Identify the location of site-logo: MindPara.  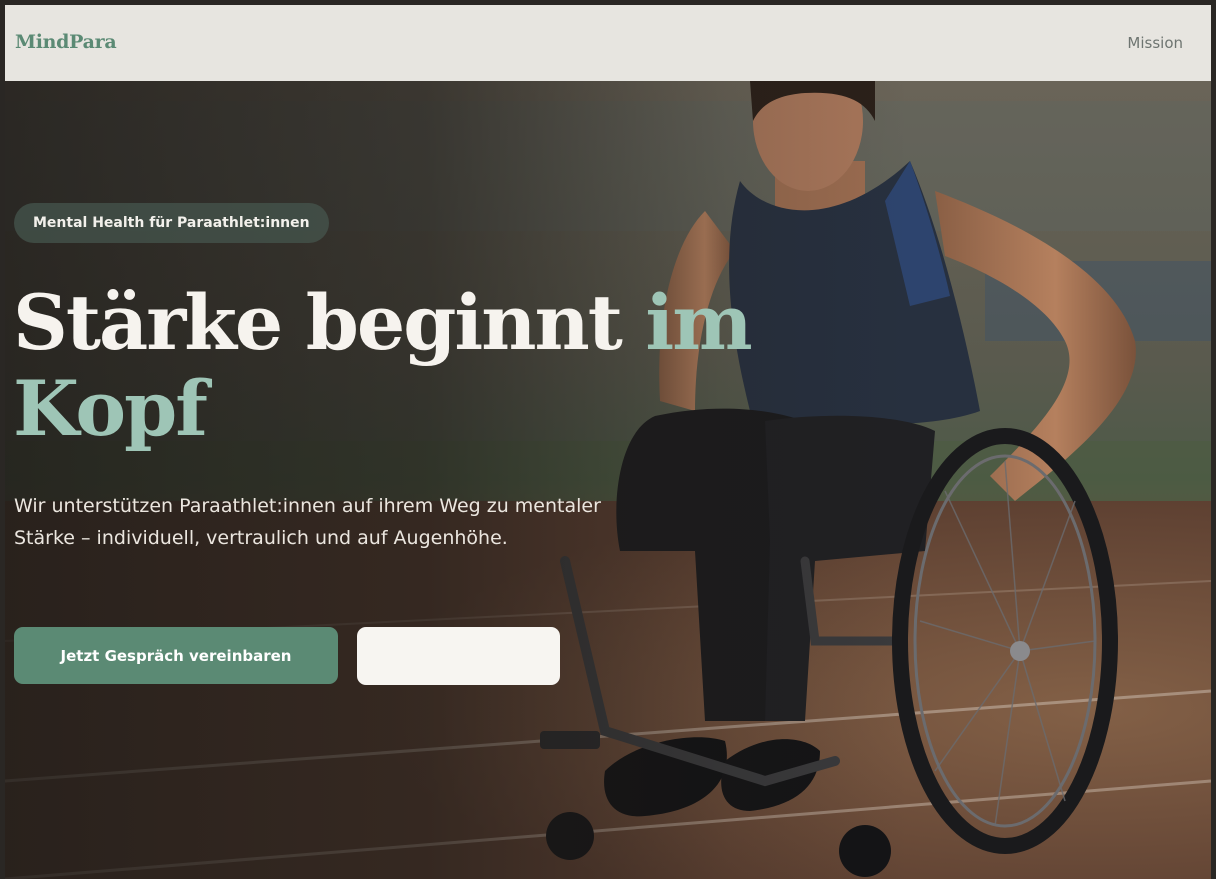
(66, 42).